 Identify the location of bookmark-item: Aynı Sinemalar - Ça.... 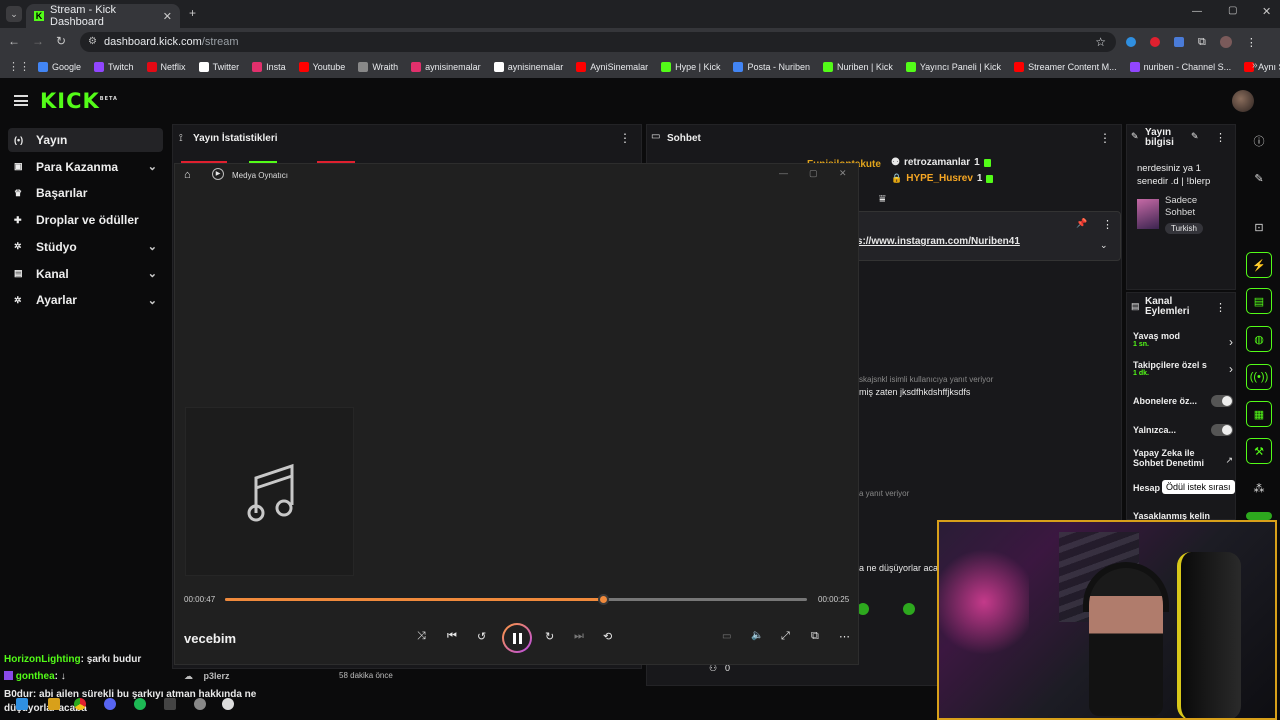
(1262, 67).